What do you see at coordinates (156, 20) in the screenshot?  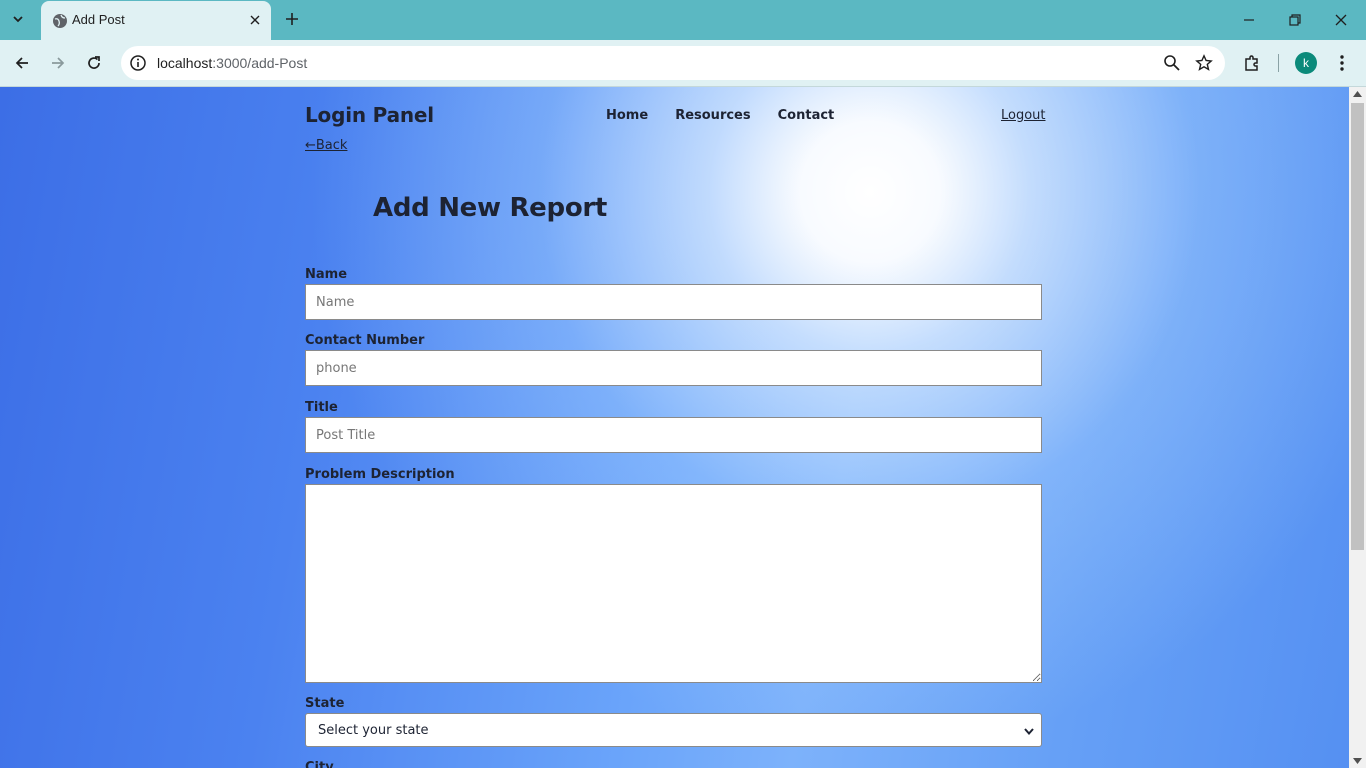 I see `active-tab: Add Post` at bounding box center [156, 20].